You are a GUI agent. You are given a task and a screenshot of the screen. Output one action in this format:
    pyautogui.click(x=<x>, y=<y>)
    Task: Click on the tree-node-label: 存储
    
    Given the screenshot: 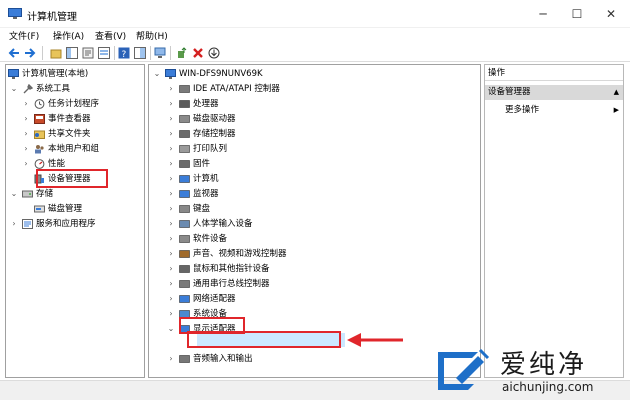 What is the action you would take?
    pyautogui.click(x=45, y=194)
    